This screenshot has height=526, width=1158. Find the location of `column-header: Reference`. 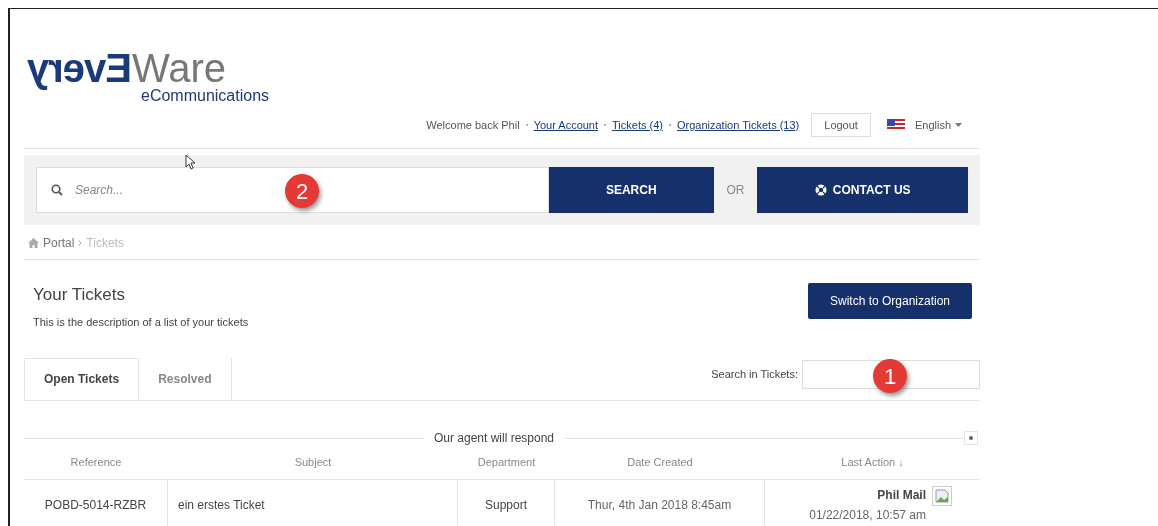

column-header: Reference is located at coordinates (96, 462).